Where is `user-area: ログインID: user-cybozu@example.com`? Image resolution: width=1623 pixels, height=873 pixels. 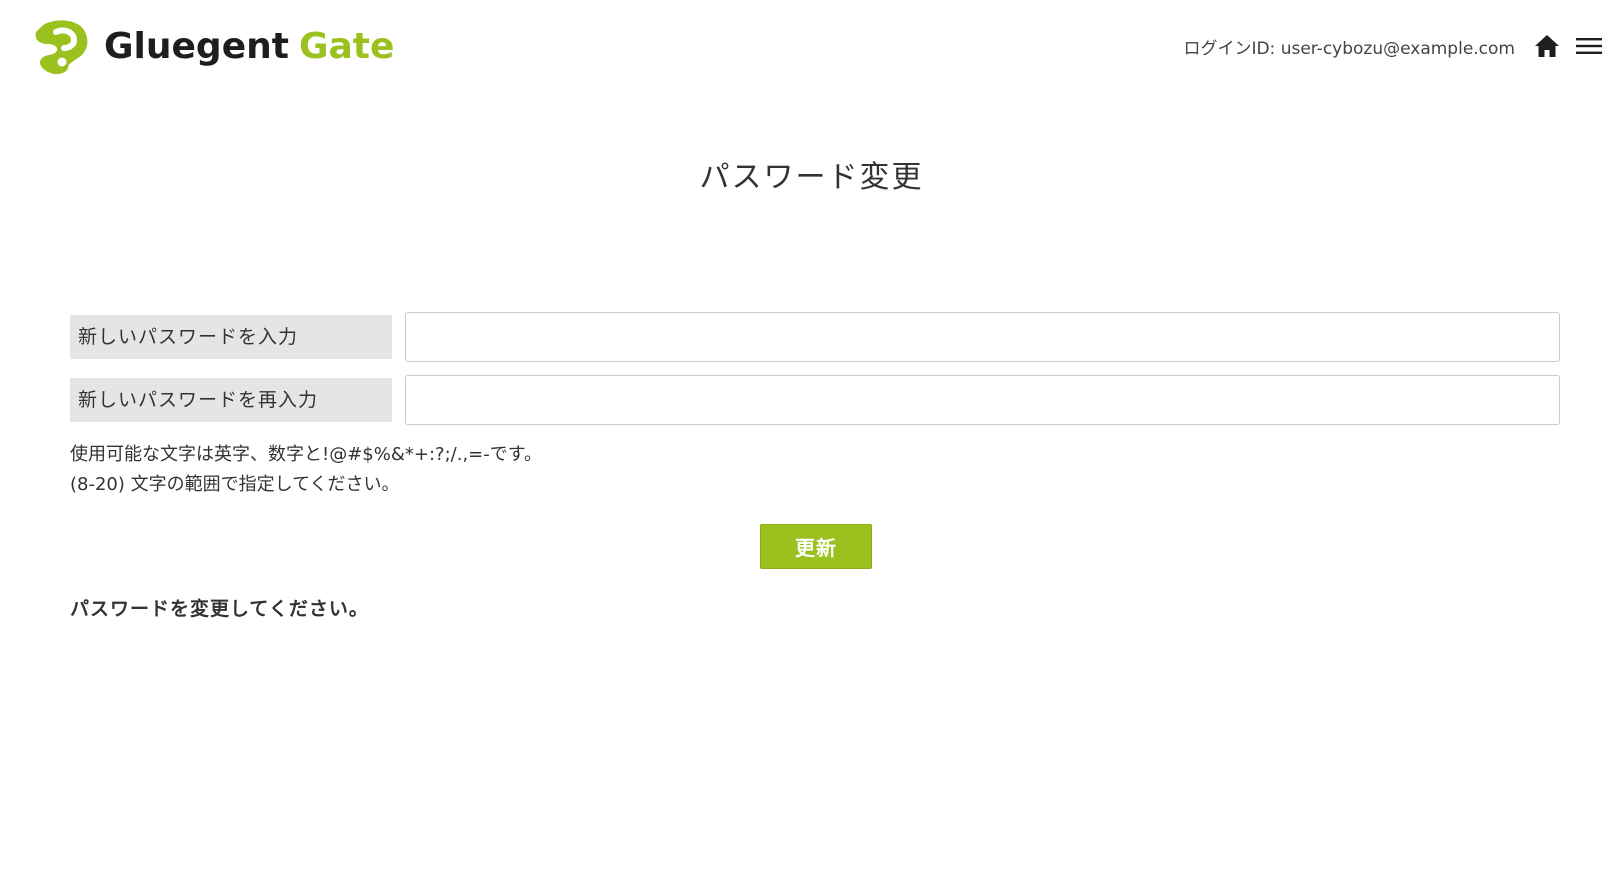
user-area: ログインID: user-cybozu@example.com is located at coordinates (1394, 46).